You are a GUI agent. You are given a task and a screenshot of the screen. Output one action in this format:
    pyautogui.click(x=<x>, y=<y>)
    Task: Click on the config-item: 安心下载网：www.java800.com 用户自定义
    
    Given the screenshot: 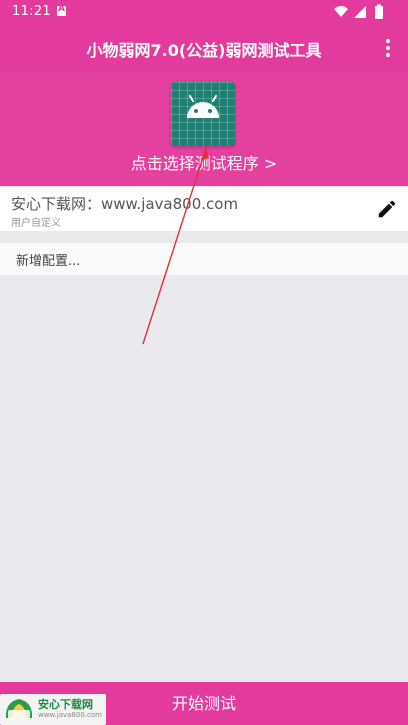 What is the action you would take?
    pyautogui.click(x=204, y=209)
    